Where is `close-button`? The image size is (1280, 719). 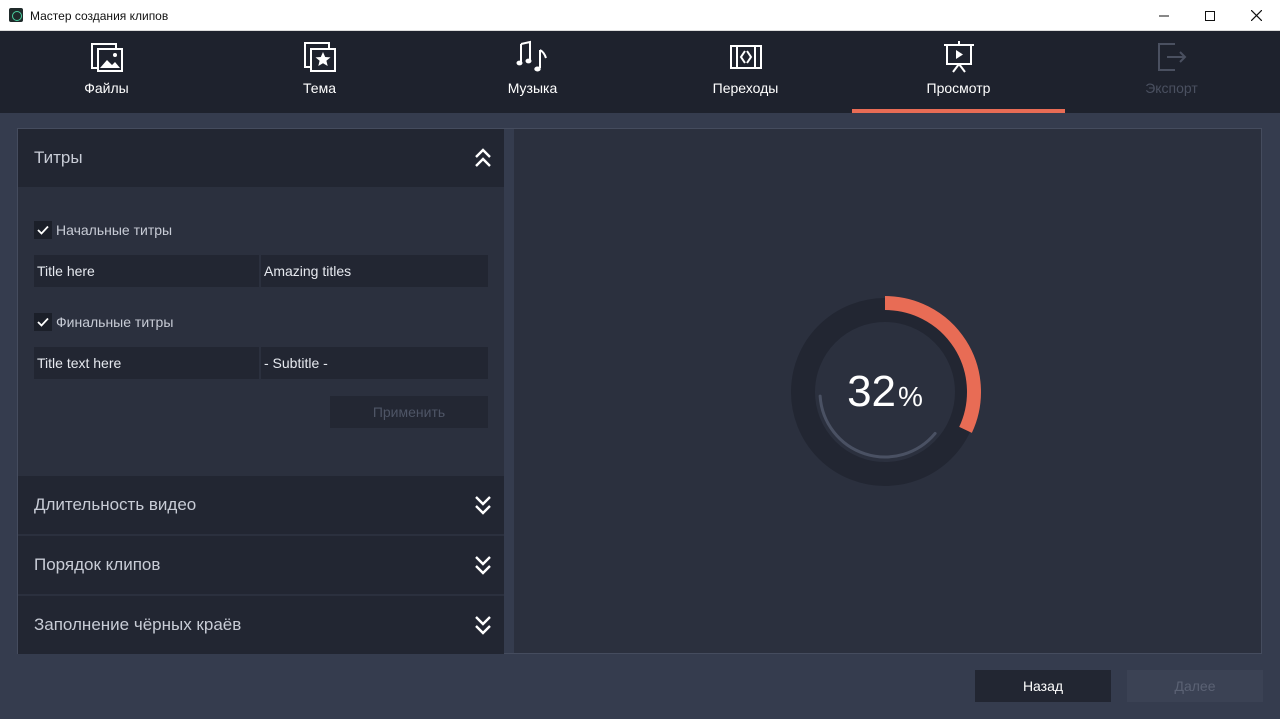
close-button is located at coordinates (1256, 15).